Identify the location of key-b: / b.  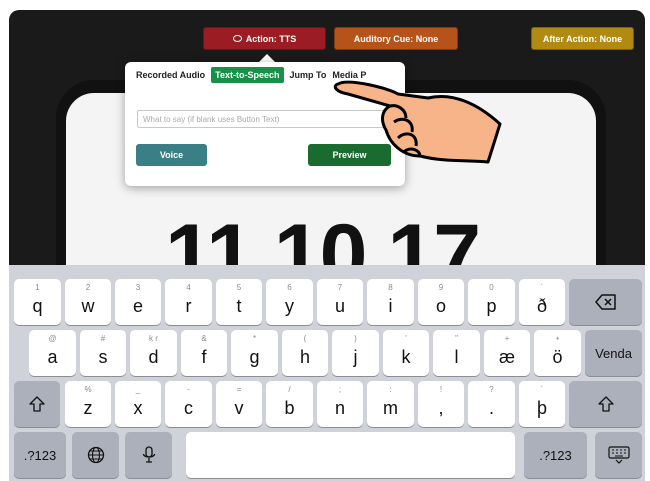
(289, 404).